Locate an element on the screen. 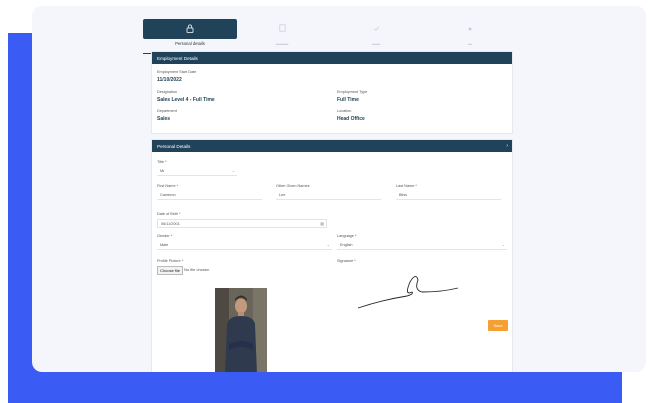 This screenshot has width=654, height=403. signature-label: Signature * is located at coordinates (346, 261).